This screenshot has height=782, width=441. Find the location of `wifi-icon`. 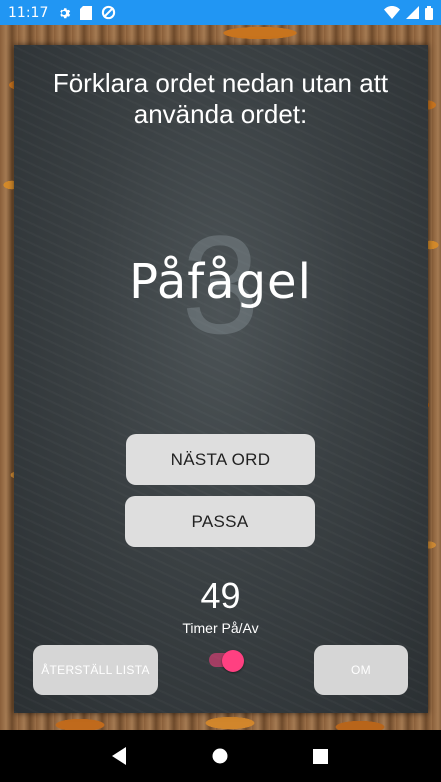

wifi-icon is located at coordinates (392, 12).